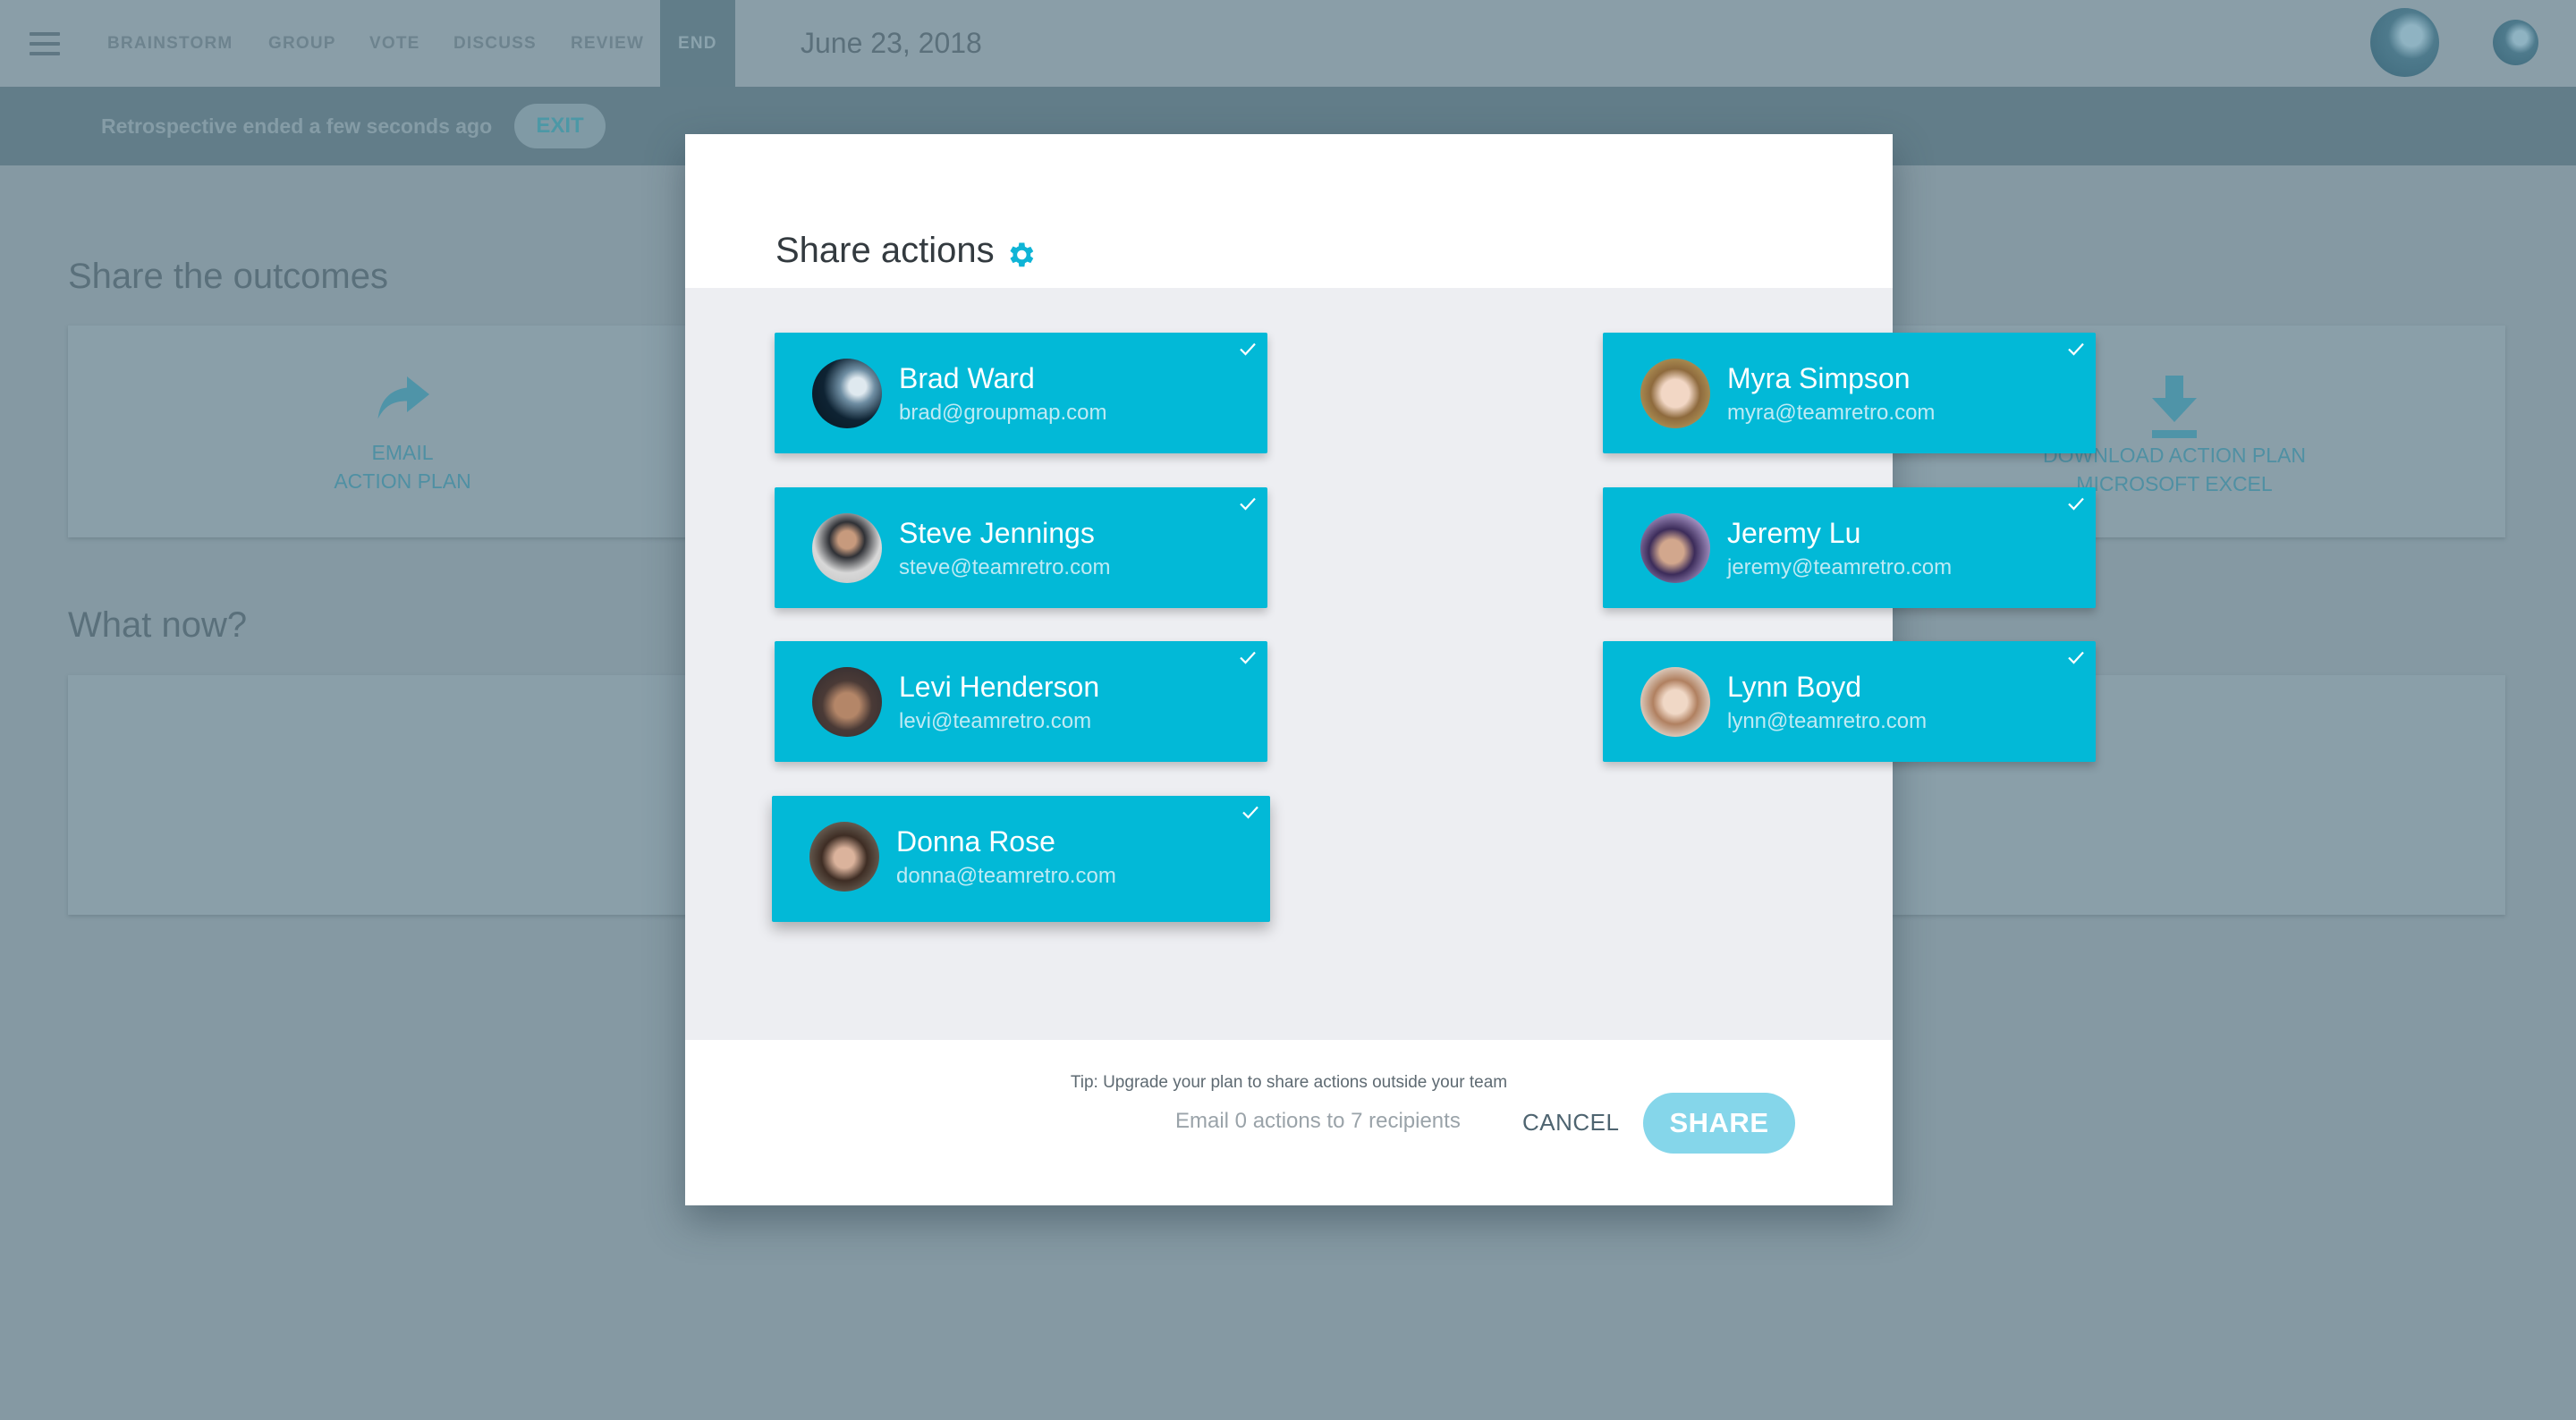 Image resolution: width=2576 pixels, height=1420 pixels. Describe the element at coordinates (1005, 567) in the screenshot. I see `recipient-email: steve@teamretro.com` at that location.